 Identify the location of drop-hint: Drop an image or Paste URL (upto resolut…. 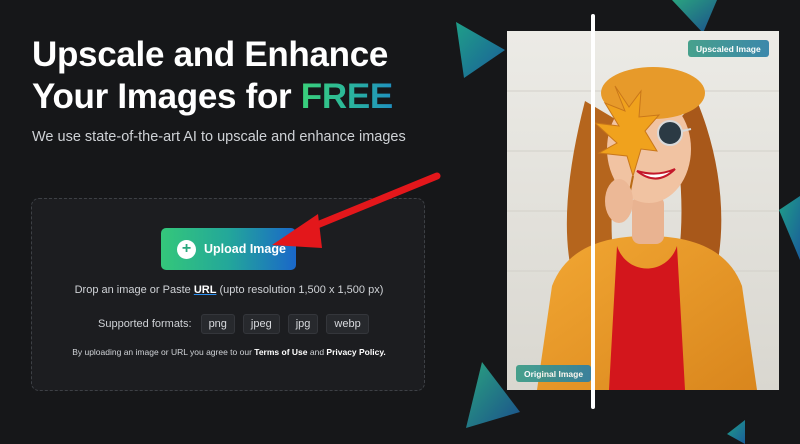
(229, 290).